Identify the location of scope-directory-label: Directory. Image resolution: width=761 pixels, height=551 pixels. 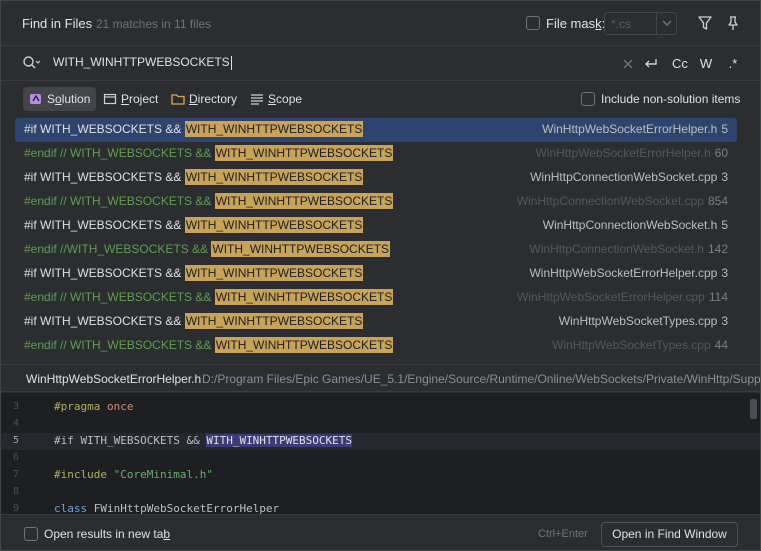
(213, 99).